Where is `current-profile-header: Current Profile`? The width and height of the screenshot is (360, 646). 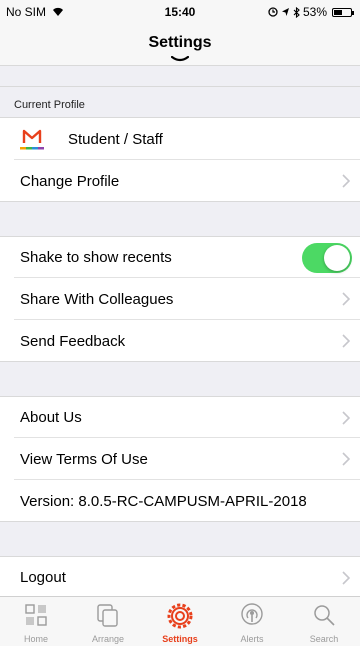
current-profile-header: Current Profile is located at coordinates (180, 102).